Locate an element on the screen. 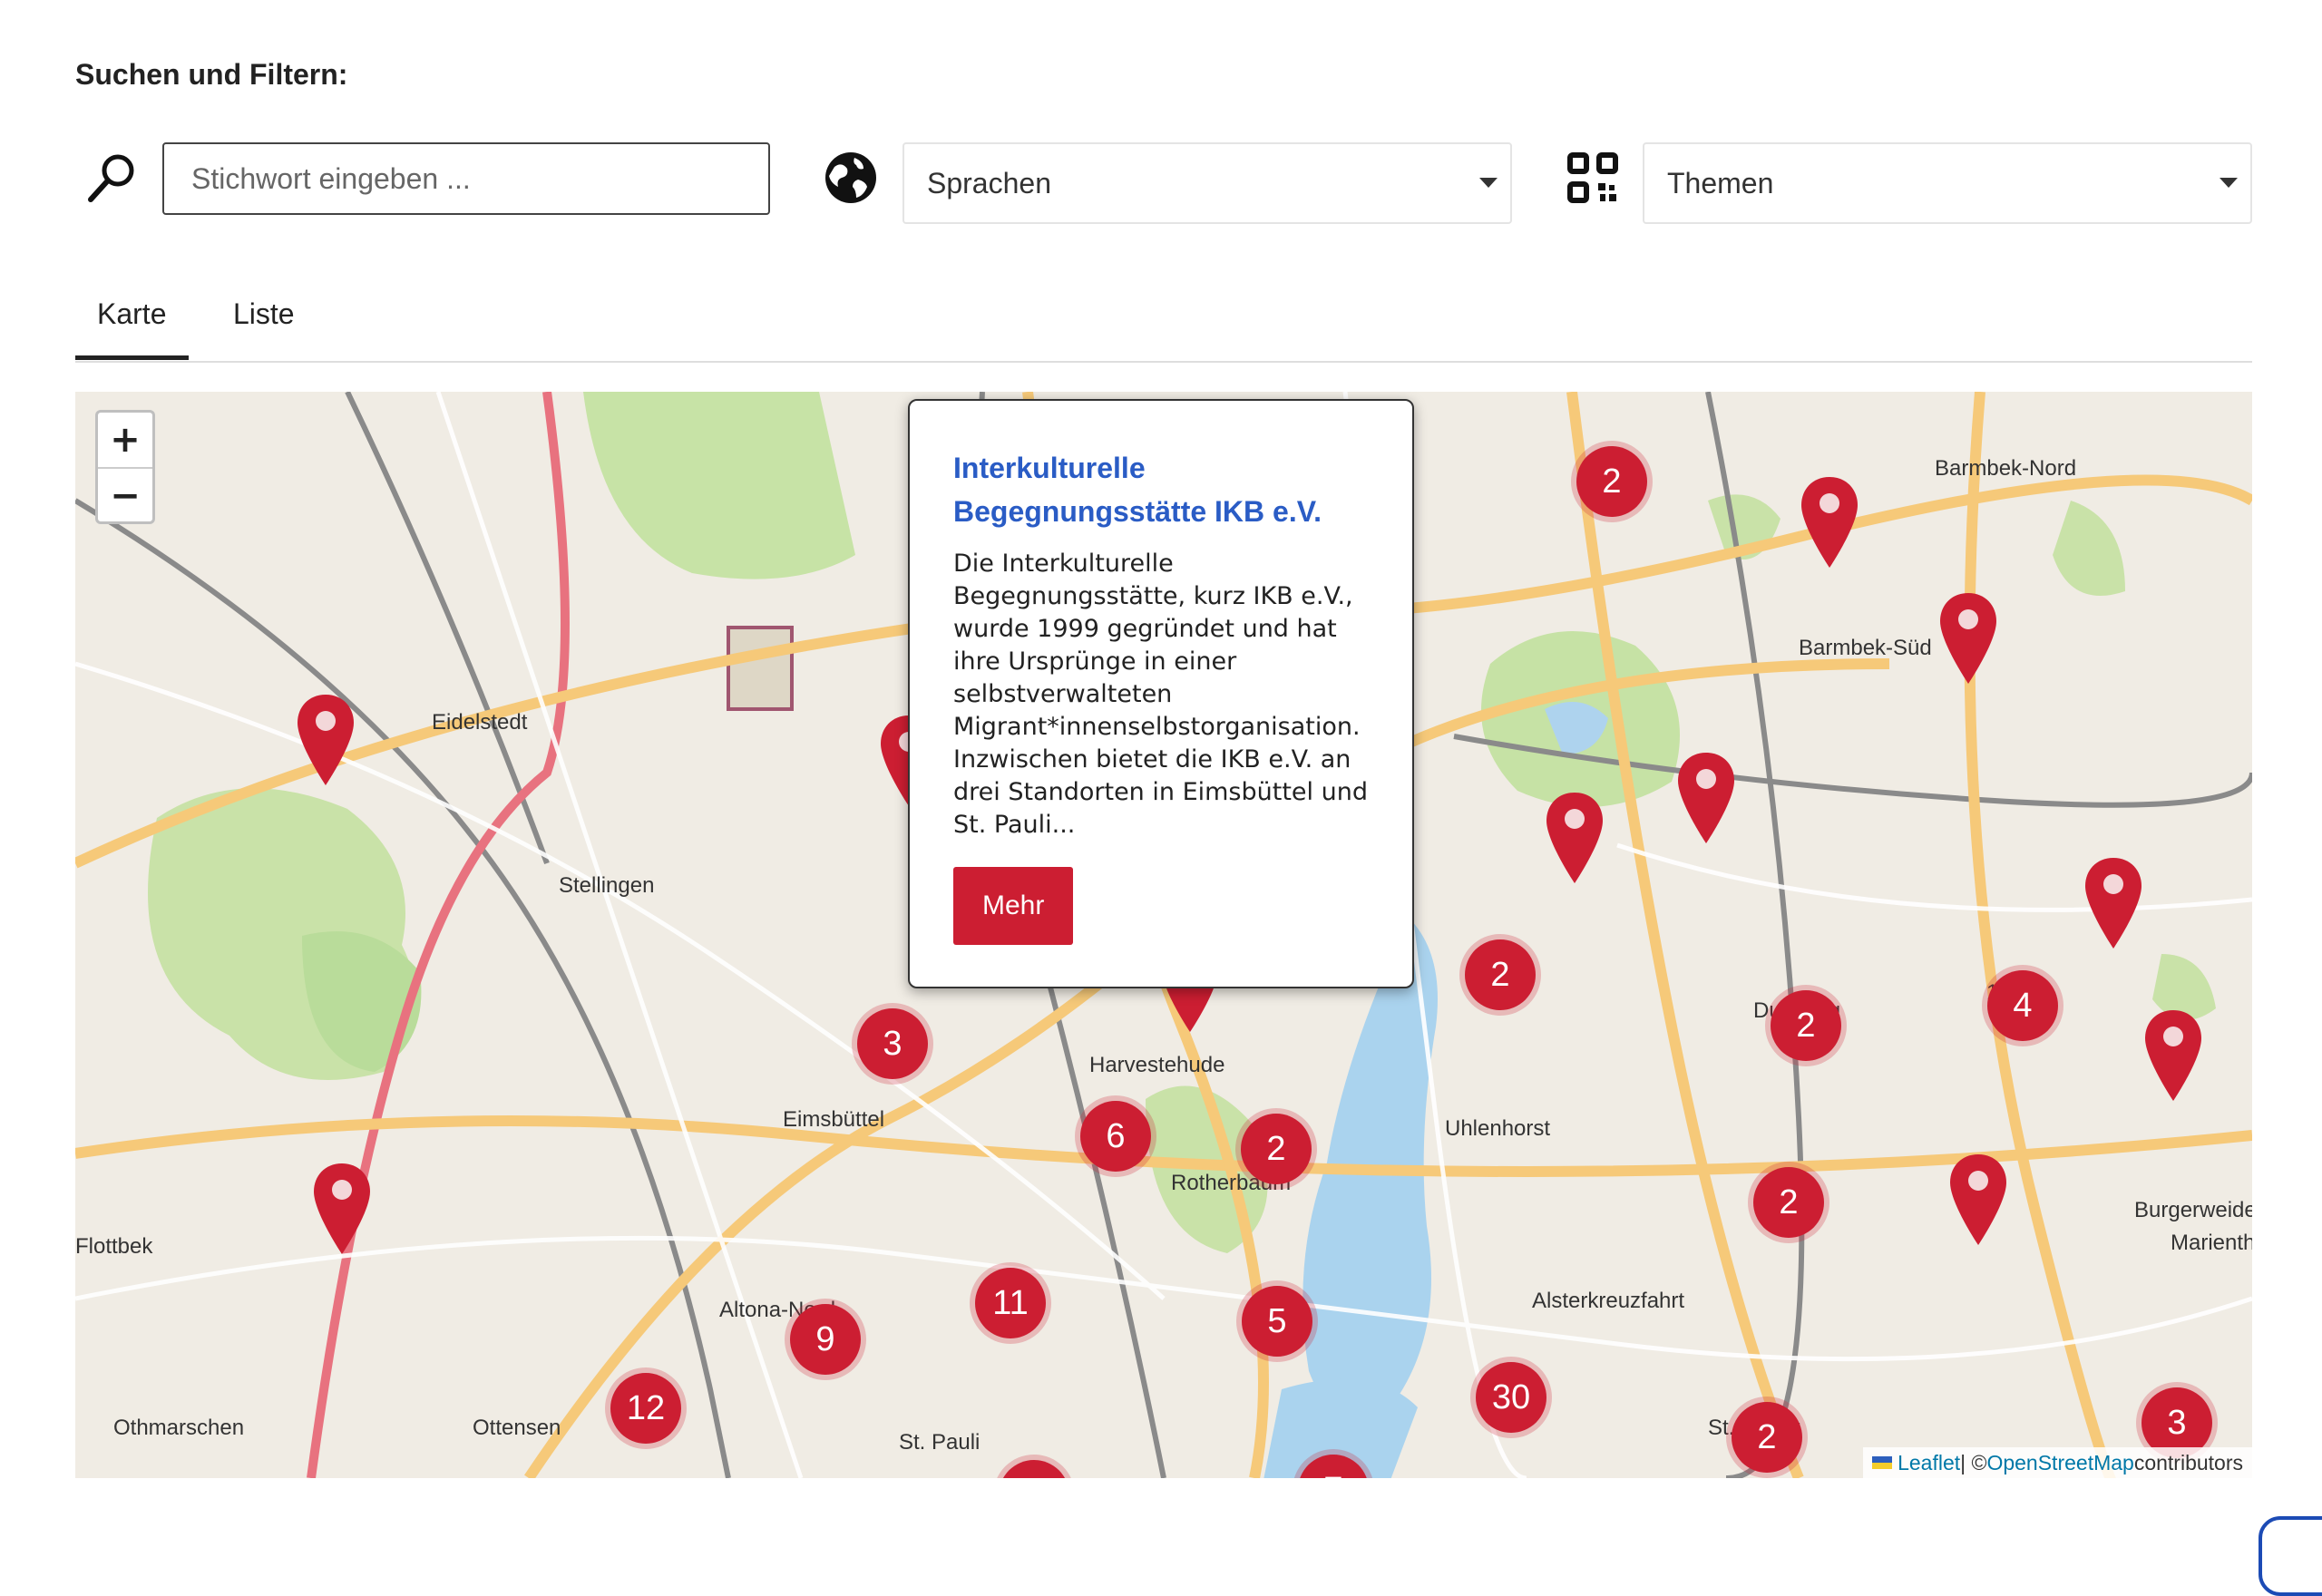 This screenshot has width=2322, height=1596. attribution-suffix: contributors is located at coordinates (2188, 1462).